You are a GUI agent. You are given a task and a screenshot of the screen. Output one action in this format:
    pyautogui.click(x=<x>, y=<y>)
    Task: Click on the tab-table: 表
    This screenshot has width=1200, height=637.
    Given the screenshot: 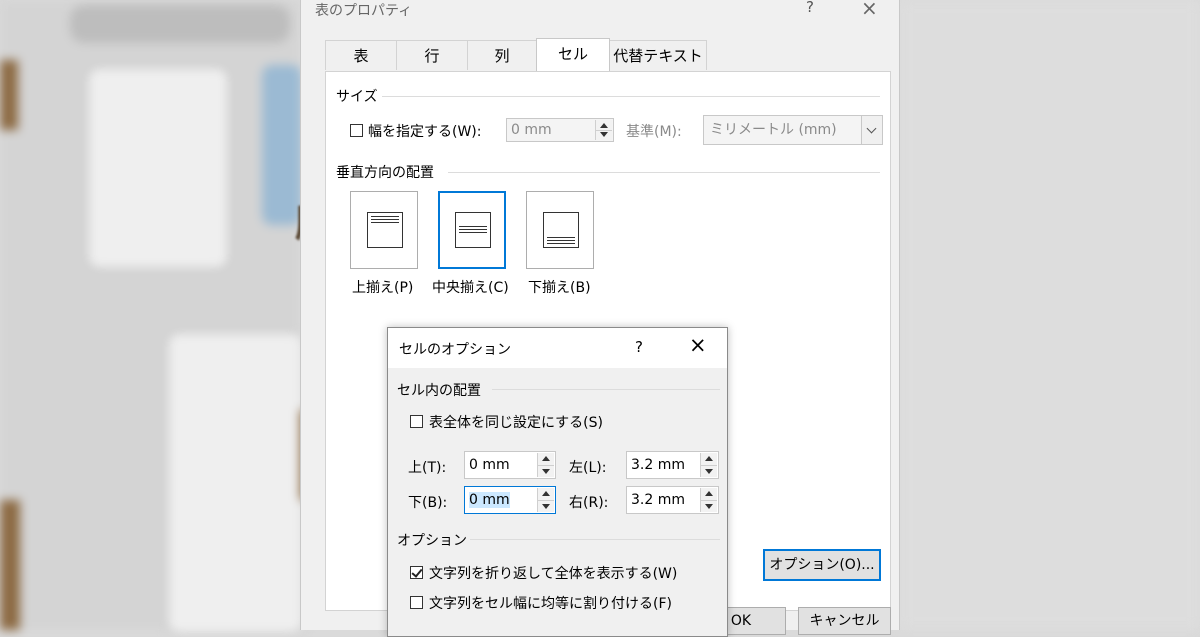 What is the action you would take?
    pyautogui.click(x=361, y=55)
    